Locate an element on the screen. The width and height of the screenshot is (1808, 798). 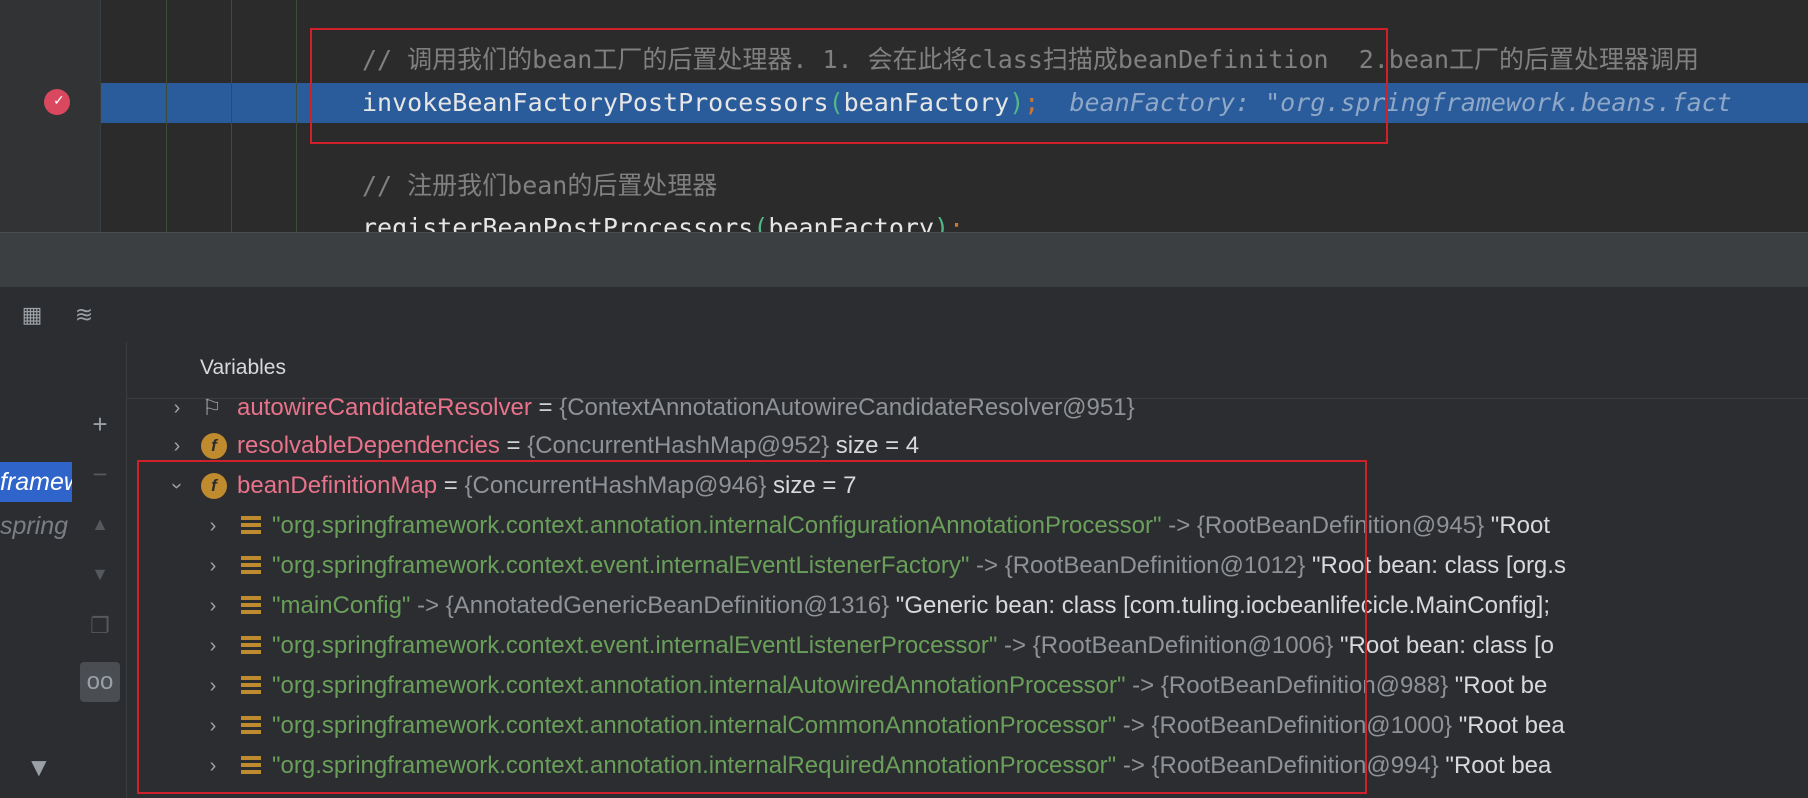
threads-icon: ≋ is located at coordinates (84, 315).